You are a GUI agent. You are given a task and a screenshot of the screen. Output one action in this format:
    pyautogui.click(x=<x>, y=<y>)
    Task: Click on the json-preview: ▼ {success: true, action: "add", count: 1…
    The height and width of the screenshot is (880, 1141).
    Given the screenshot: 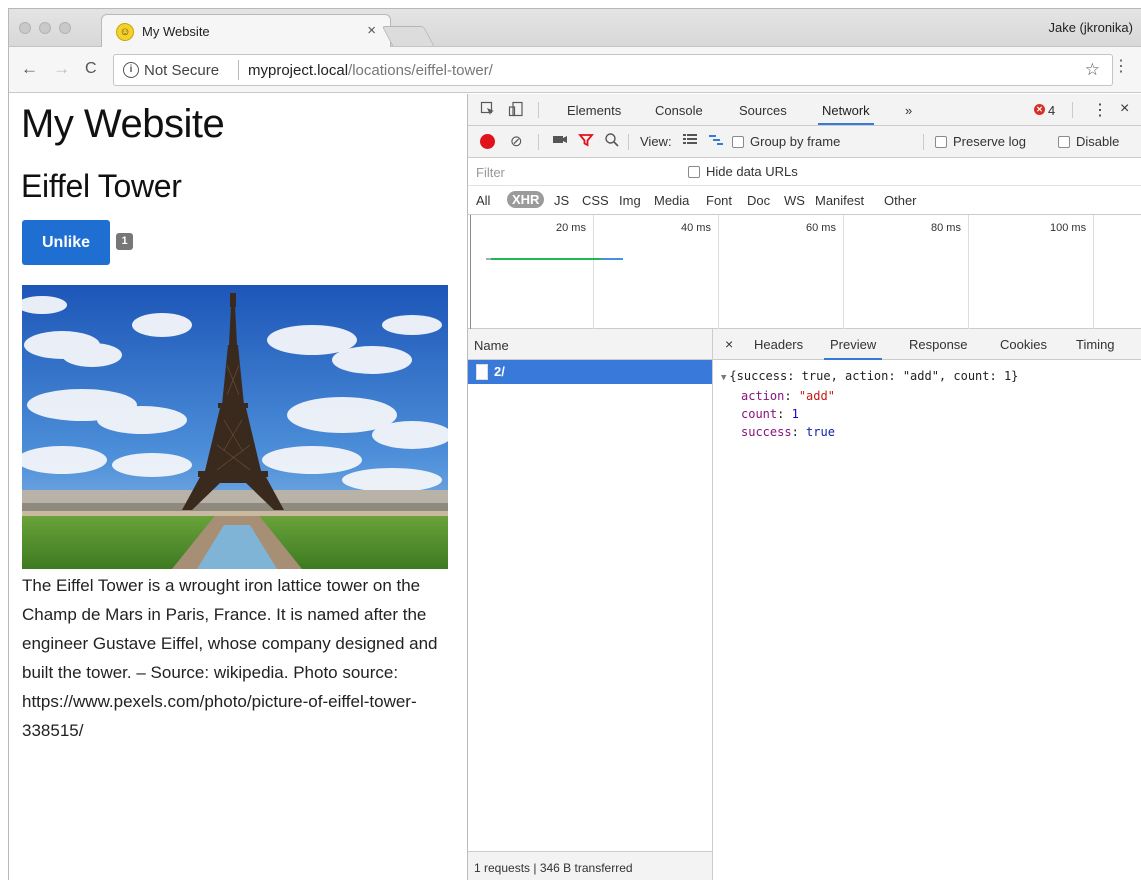 What is the action you would take?
    pyautogui.click(x=869, y=404)
    